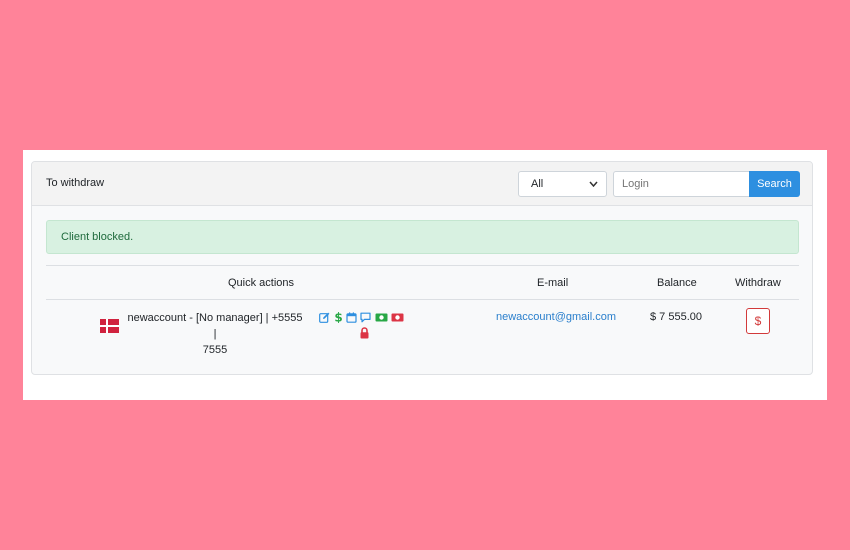  I want to click on filter-select: All, so click(562, 184).